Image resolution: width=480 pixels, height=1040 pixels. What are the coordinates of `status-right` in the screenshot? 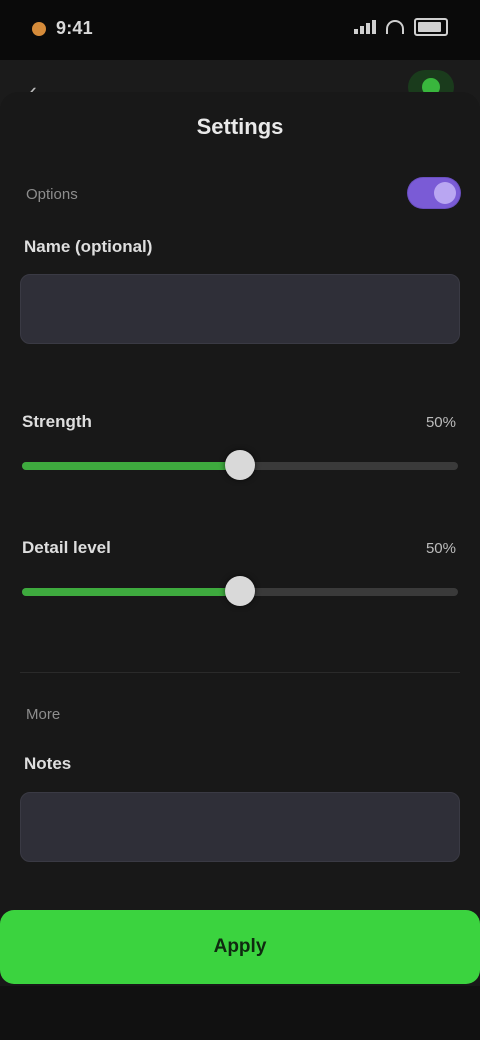 It's located at (401, 27).